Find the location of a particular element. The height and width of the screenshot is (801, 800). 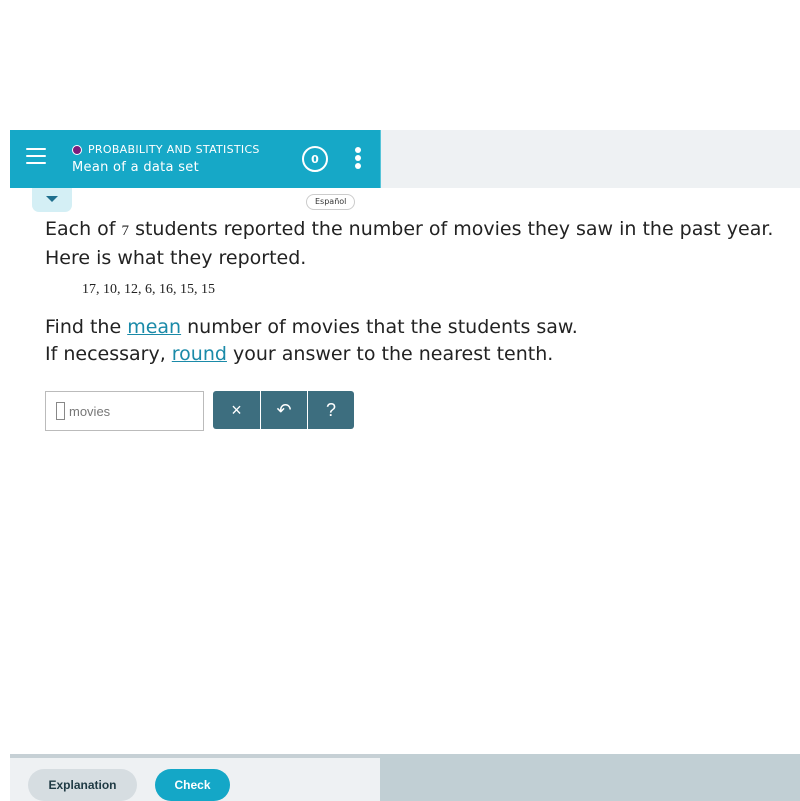

topic-text: PROBABILITY AND STATISTICS is located at coordinates (174, 149).